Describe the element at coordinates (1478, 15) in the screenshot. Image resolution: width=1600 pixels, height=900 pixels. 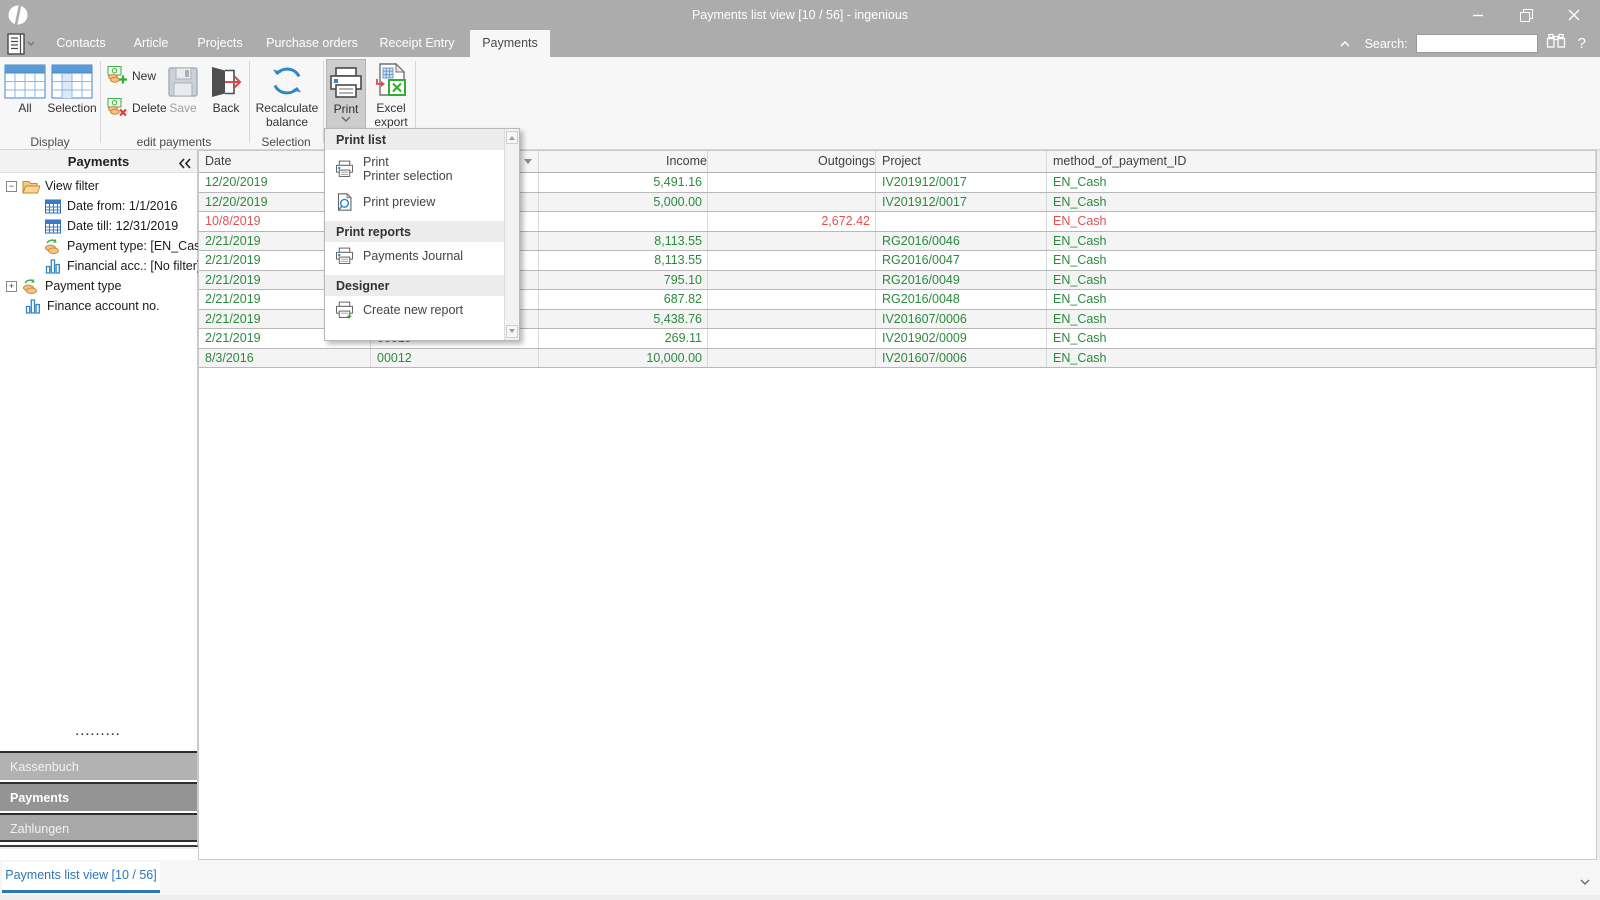
I see `minimize-button` at that location.